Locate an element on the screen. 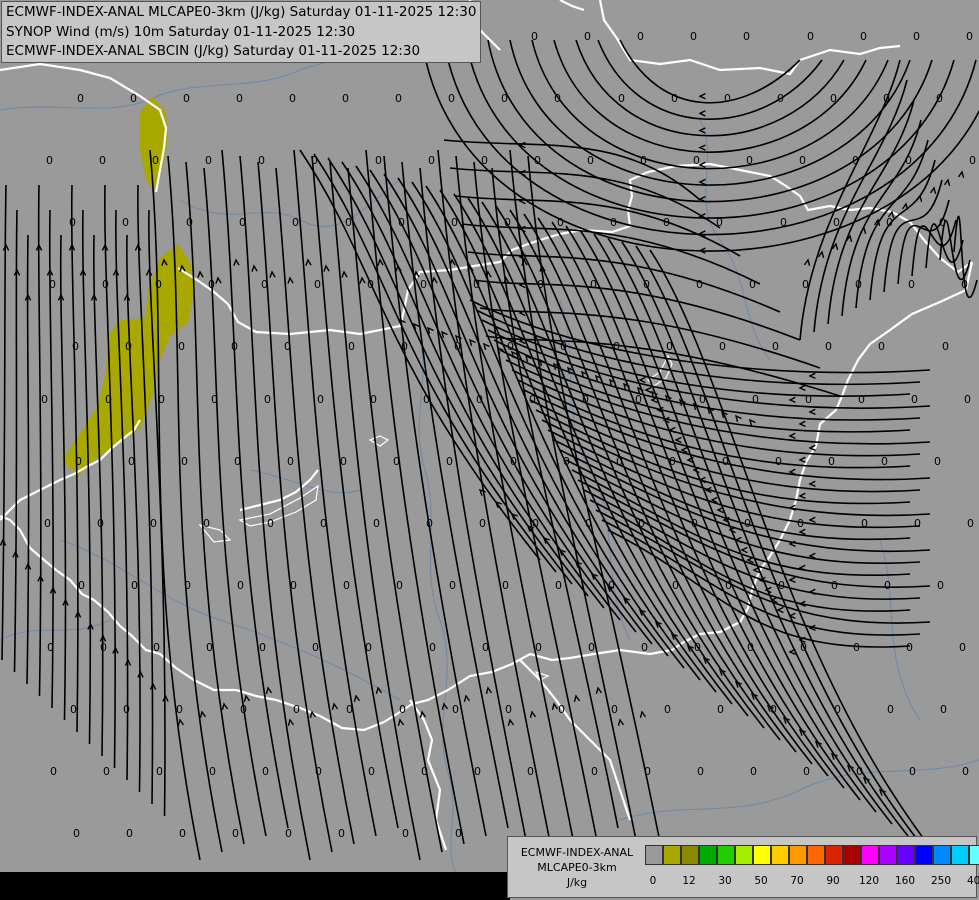 This screenshot has height=900, width=979. bottom-strip is located at coordinates (255, 886).